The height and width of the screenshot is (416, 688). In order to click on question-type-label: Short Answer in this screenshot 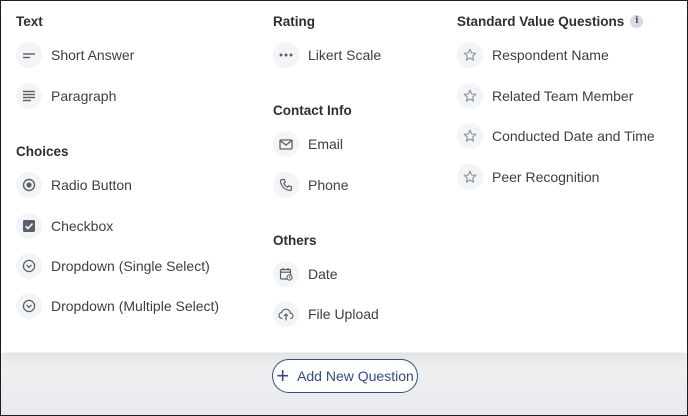, I will do `click(93, 55)`.